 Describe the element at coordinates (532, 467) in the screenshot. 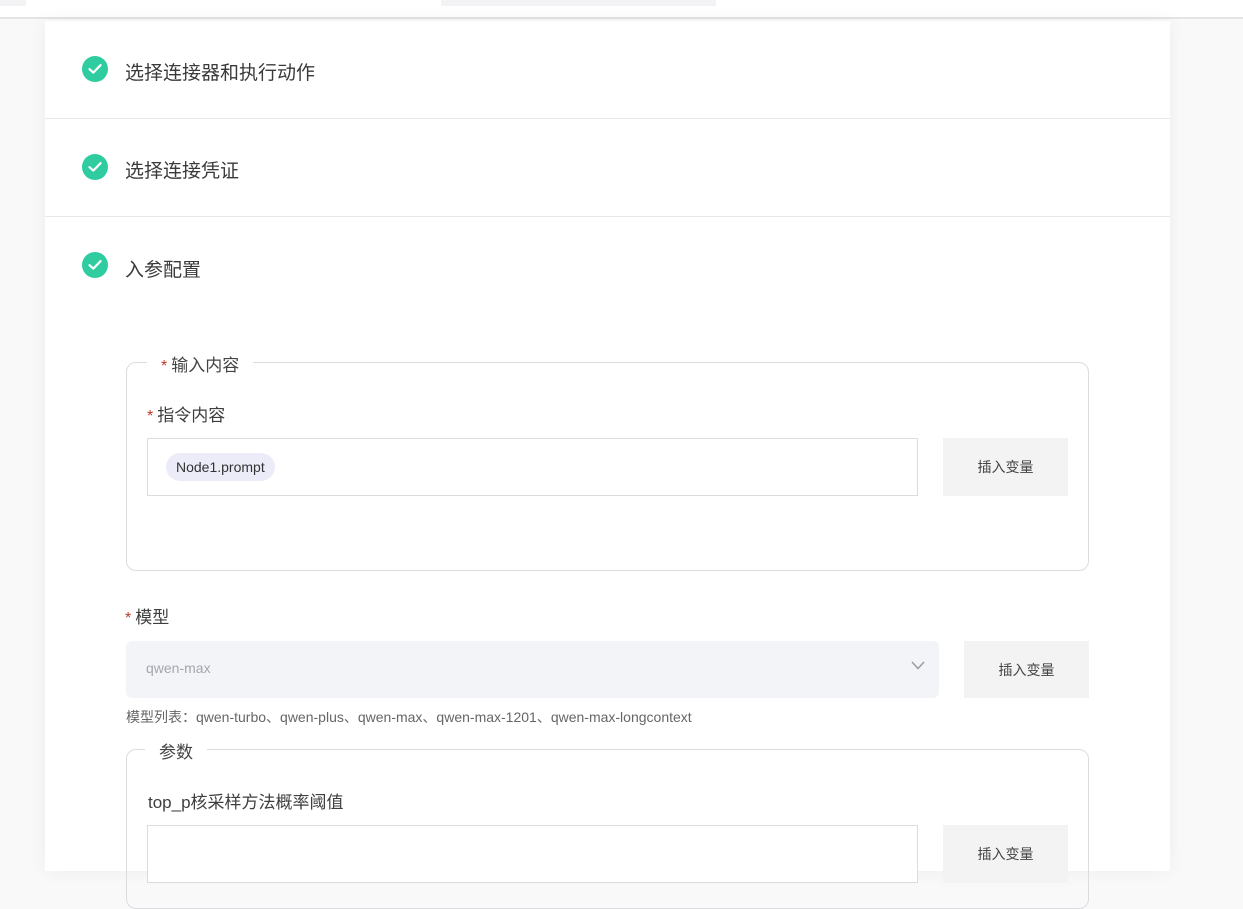

I see `instruction-input: Node1.prompt` at that location.